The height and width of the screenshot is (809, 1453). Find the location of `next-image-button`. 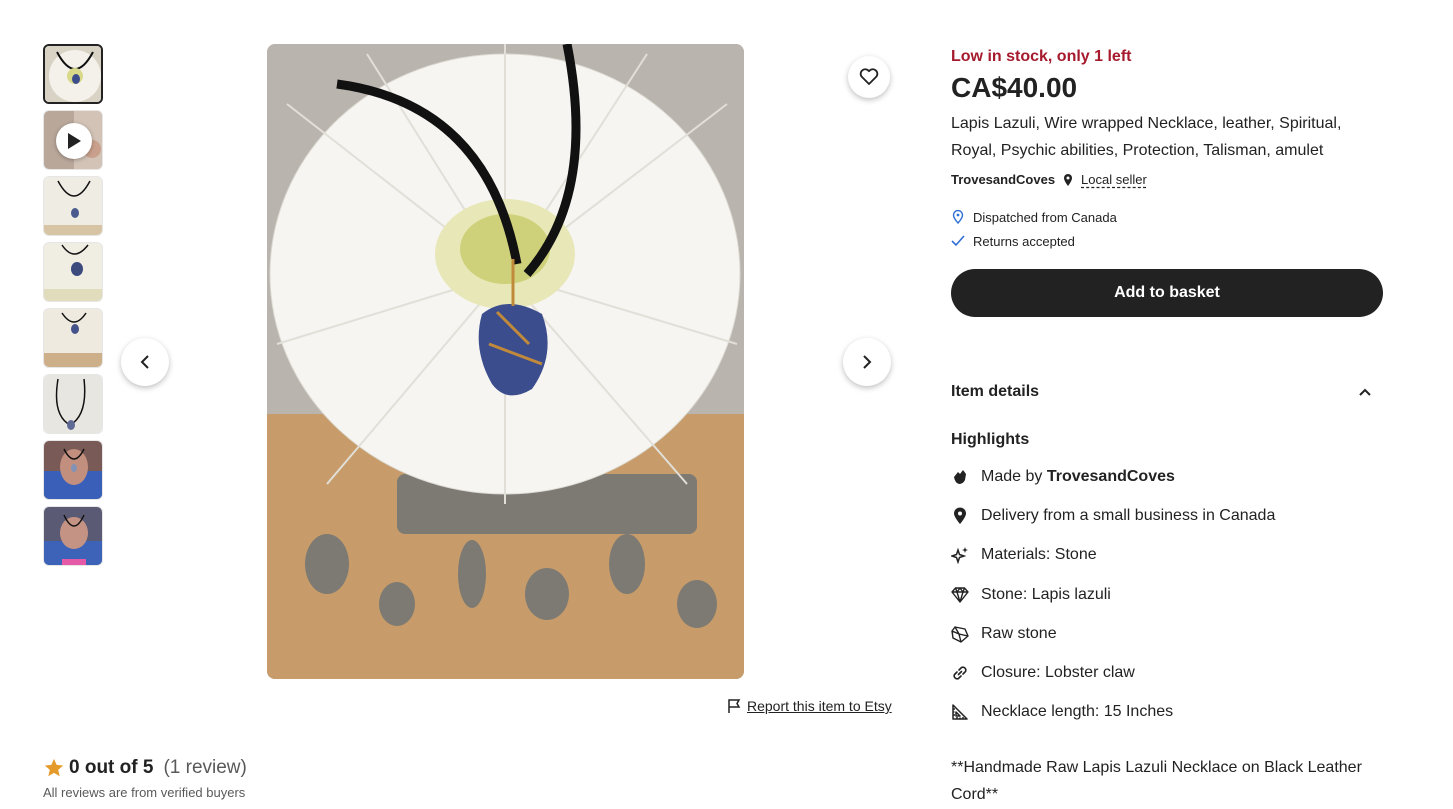

next-image-button is located at coordinates (867, 362).